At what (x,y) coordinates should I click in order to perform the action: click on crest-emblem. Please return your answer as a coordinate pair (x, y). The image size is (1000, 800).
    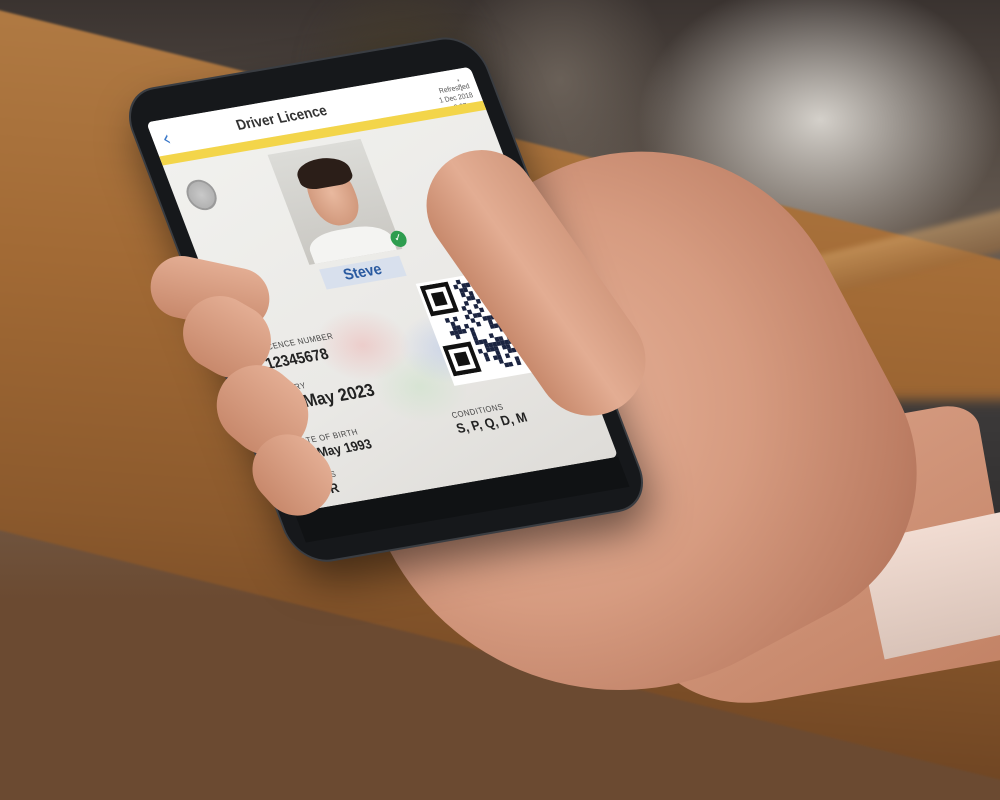
    Looking at the image, I should click on (201, 195).